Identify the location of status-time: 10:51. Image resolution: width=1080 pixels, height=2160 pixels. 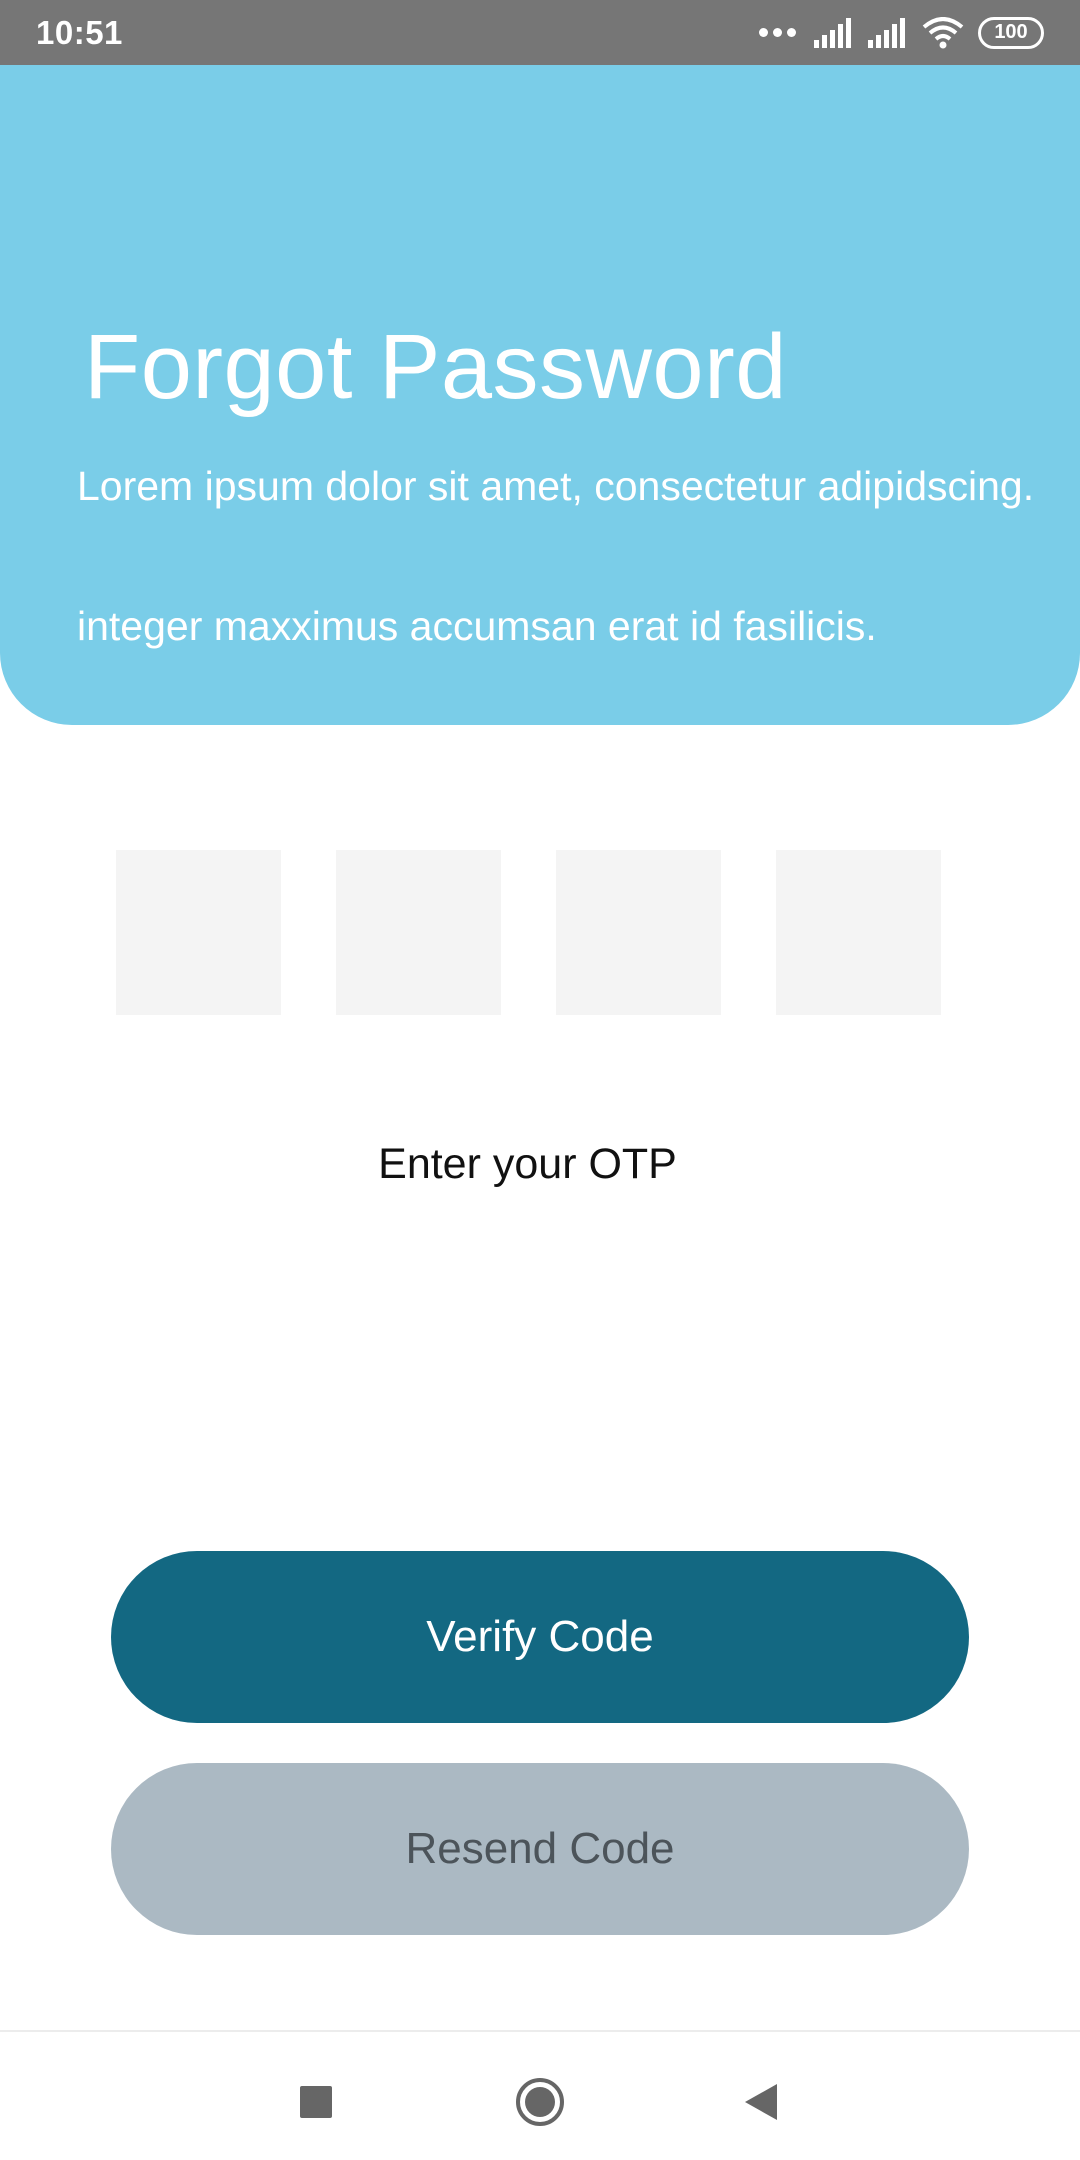
(79, 32).